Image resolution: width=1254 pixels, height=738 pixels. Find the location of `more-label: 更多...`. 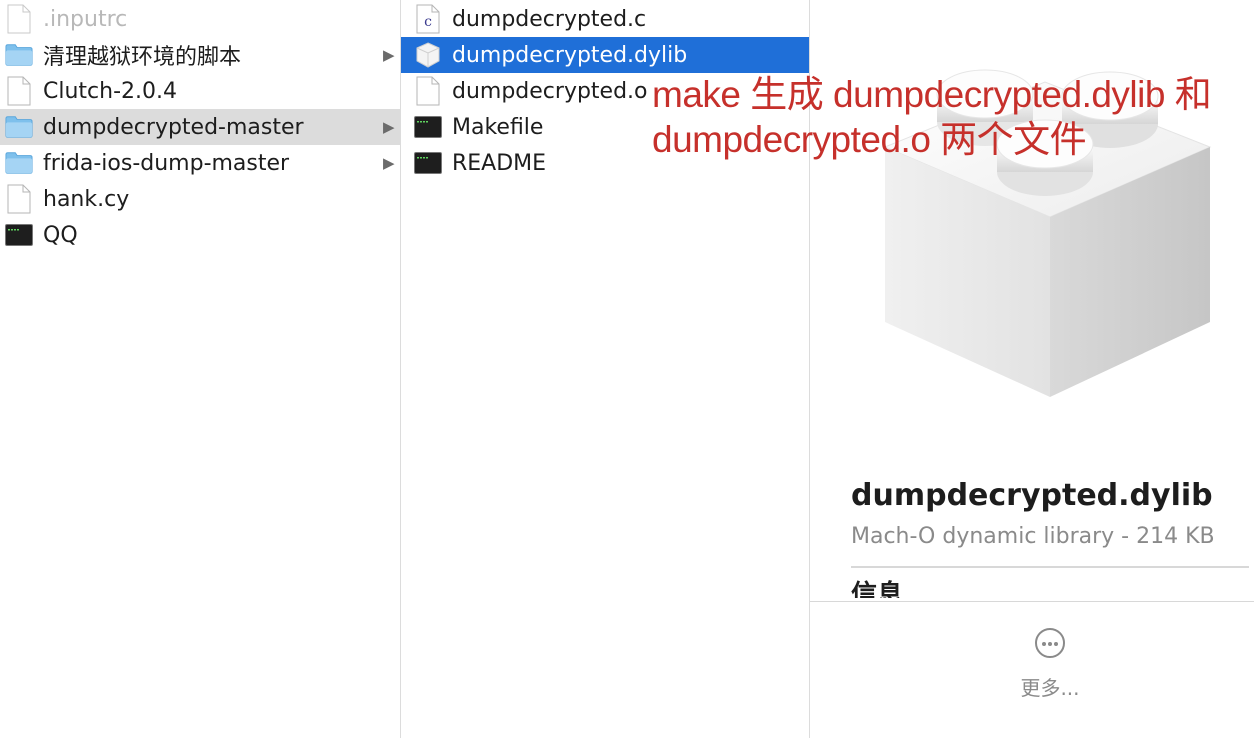

more-label: 更多... is located at coordinates (1050, 688).